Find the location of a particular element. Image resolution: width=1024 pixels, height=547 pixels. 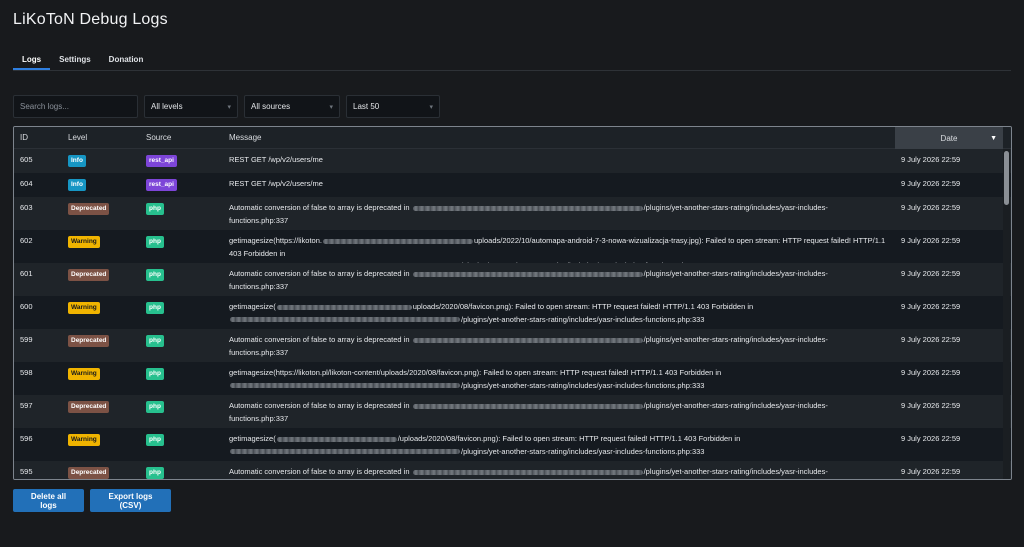

limit-select: Last 50 ▾ is located at coordinates (393, 106).